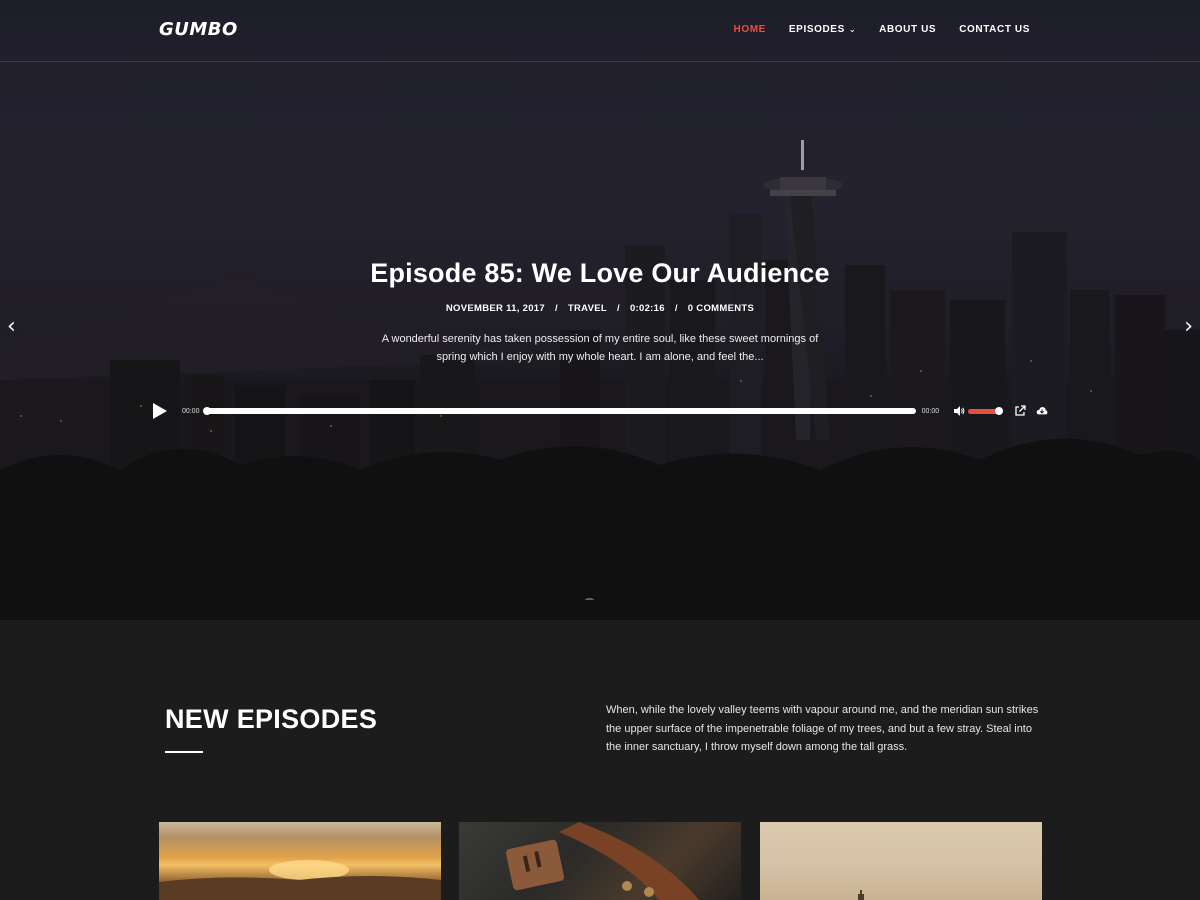 The width and height of the screenshot is (1200, 900). Describe the element at coordinates (300, 880) in the screenshot. I see `sunset-image` at that location.